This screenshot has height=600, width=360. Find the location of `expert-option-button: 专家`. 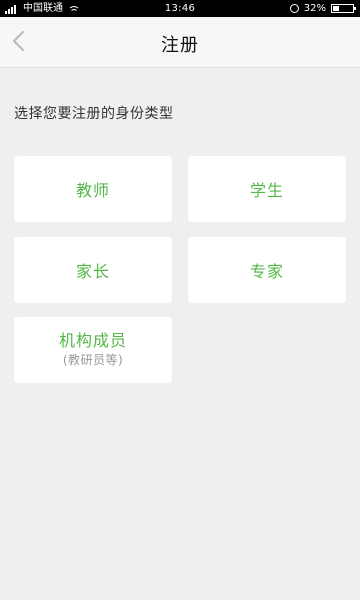

expert-option-button: 专家 is located at coordinates (267, 270).